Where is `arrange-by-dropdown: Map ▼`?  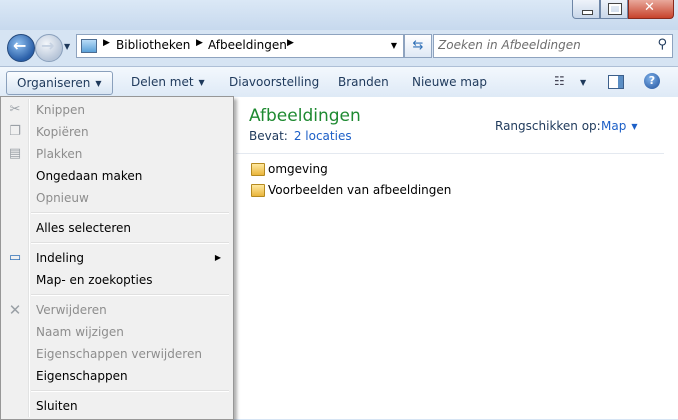
arrange-by-dropdown: Map ▼ is located at coordinates (619, 126).